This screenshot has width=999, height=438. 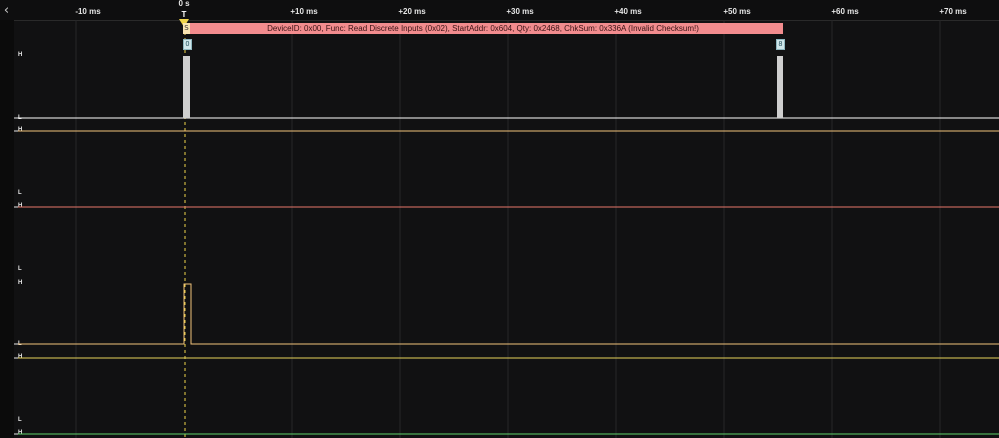 What do you see at coordinates (6, 10) in the screenshot?
I see `chevron-left-icon: ‹` at bounding box center [6, 10].